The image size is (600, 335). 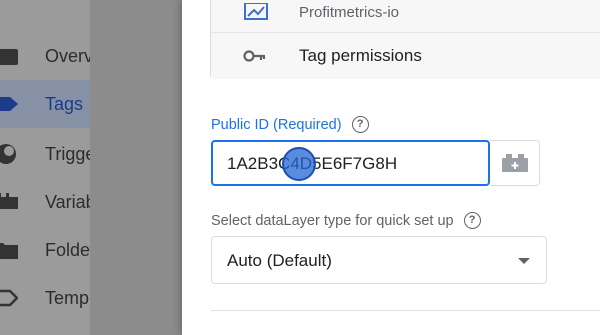 What do you see at coordinates (276, 124) in the screenshot?
I see `public-id-label-text: Public ID (Required)` at bounding box center [276, 124].